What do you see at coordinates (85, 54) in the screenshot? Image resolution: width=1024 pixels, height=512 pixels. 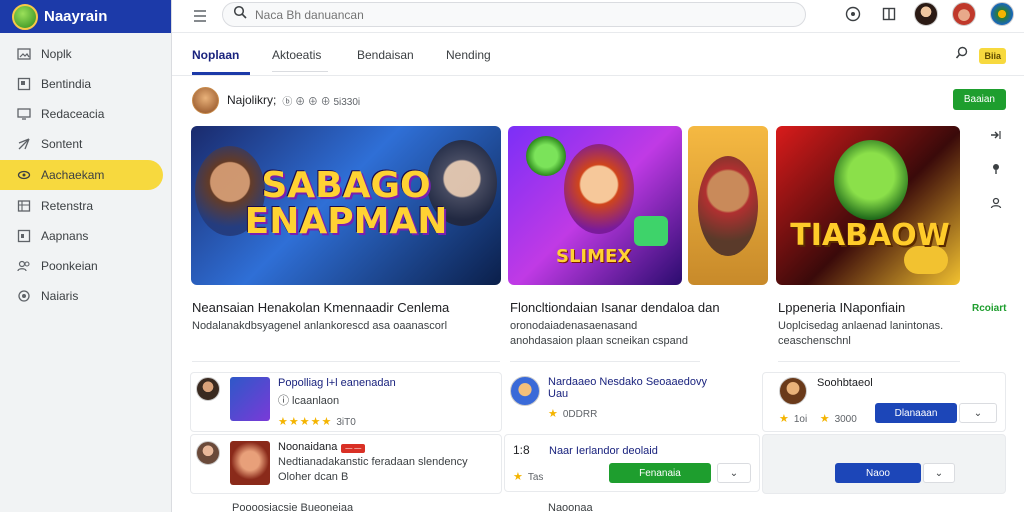 I see `sidebar-item-0: Noplk` at bounding box center [85, 54].